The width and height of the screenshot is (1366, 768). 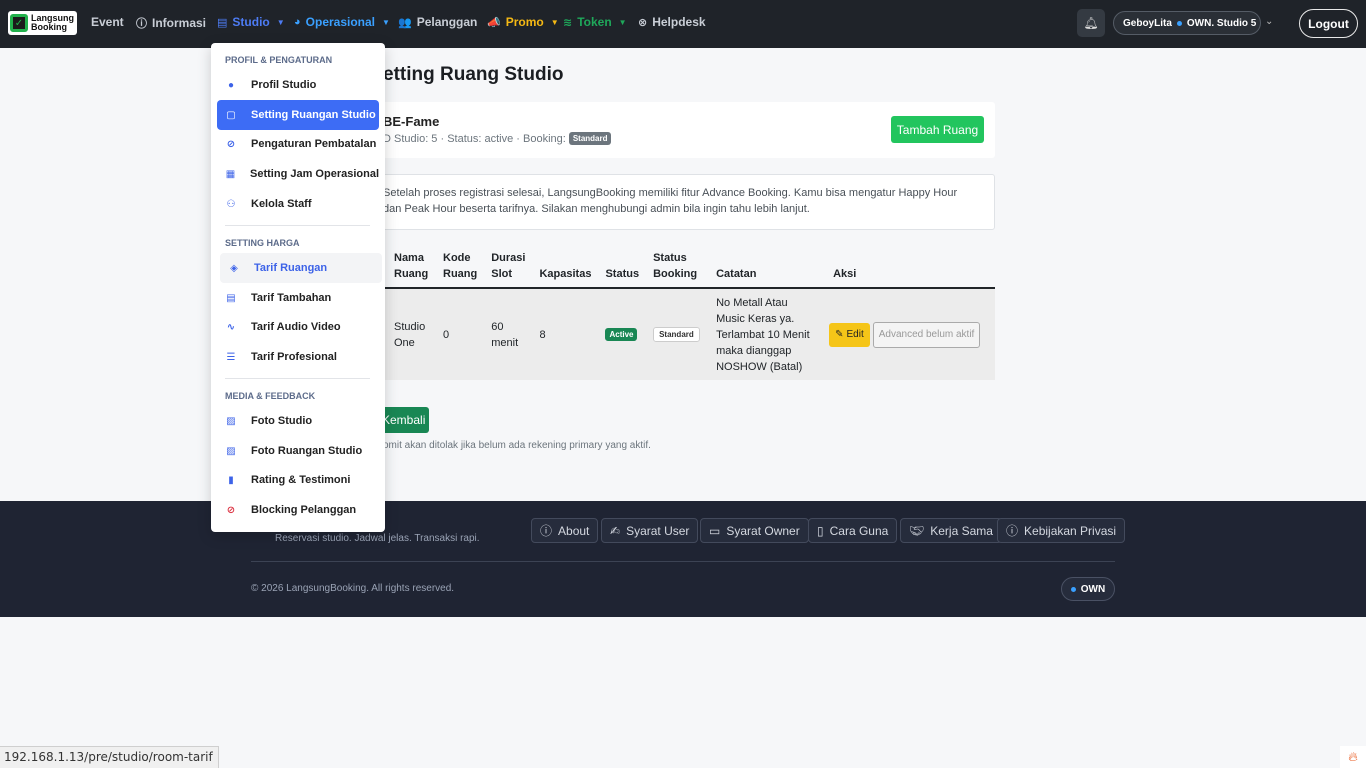 What do you see at coordinates (405, 22) in the screenshot?
I see `users-icon: 👥` at bounding box center [405, 22].